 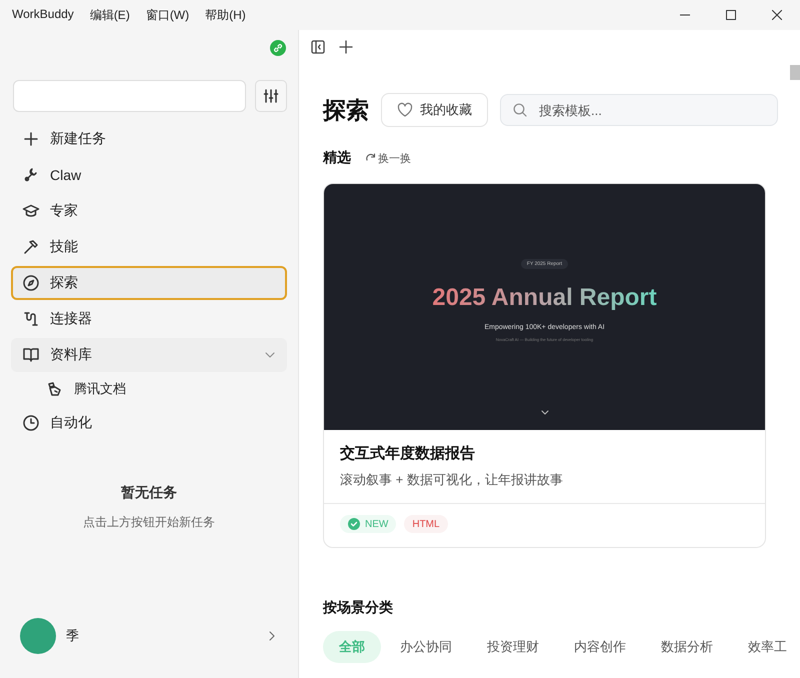 I want to click on app-name: WorkBuddy, so click(x=43, y=14).